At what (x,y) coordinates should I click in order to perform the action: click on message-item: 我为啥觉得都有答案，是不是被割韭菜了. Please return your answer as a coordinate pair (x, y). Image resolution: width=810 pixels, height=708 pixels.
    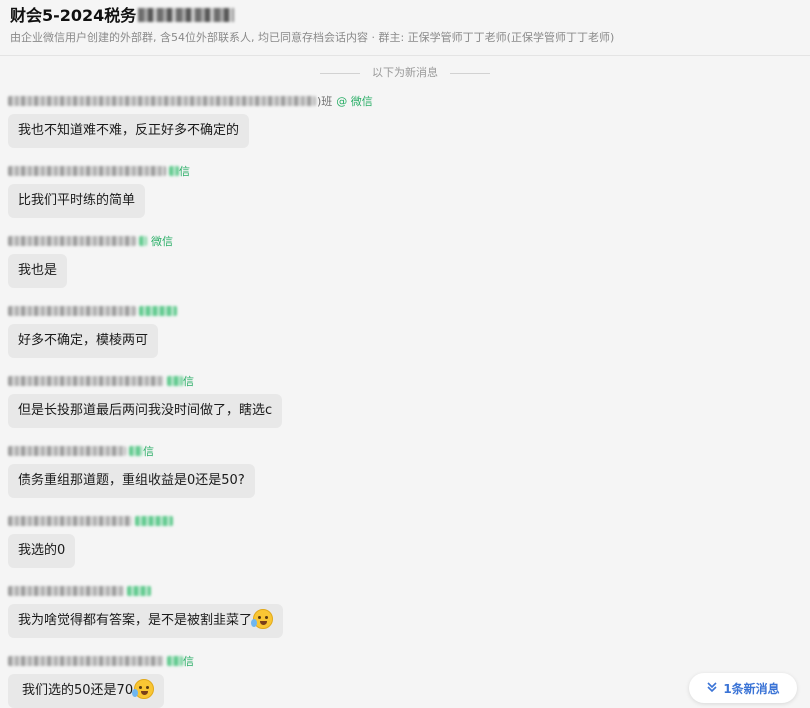
    Looking at the image, I should click on (146, 611).